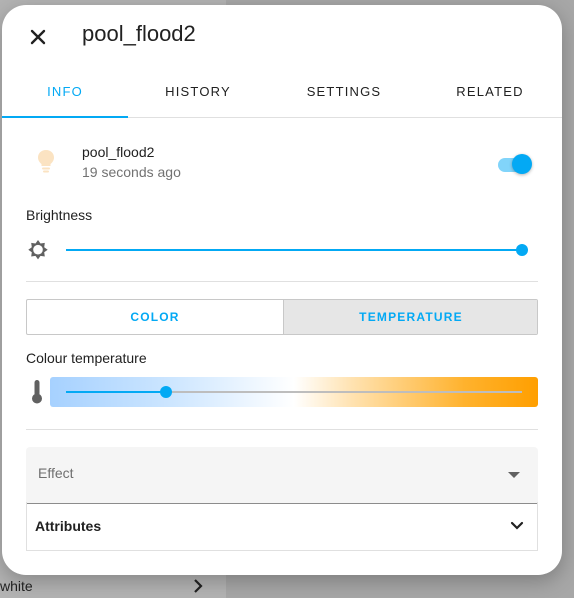 Image resolution: width=574 pixels, height=598 pixels. Describe the element at coordinates (86, 358) in the screenshot. I see `colour-temperature-label: Colour temperature` at that location.